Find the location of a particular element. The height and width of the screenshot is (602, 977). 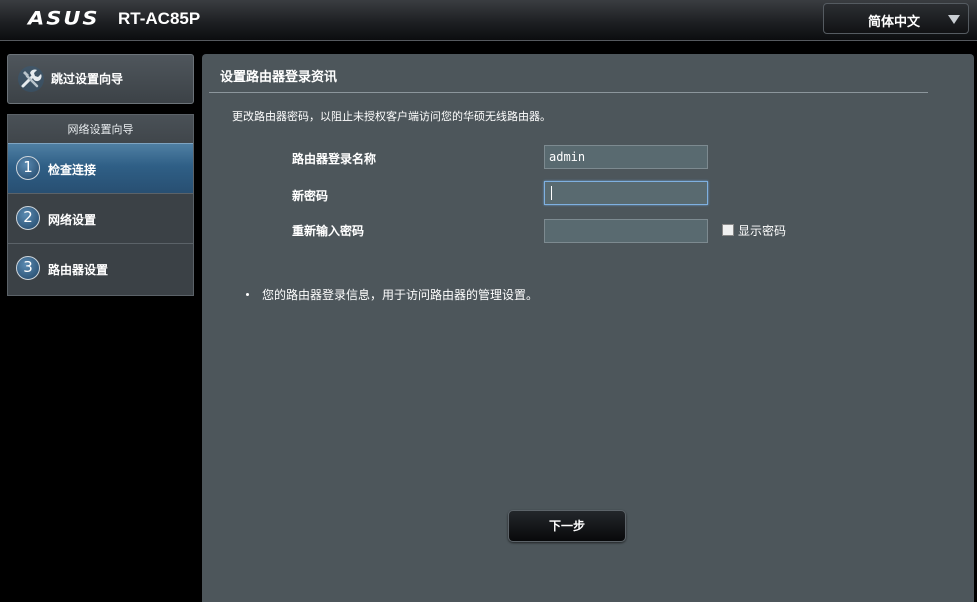

show-password-checkbox is located at coordinates (728, 230).